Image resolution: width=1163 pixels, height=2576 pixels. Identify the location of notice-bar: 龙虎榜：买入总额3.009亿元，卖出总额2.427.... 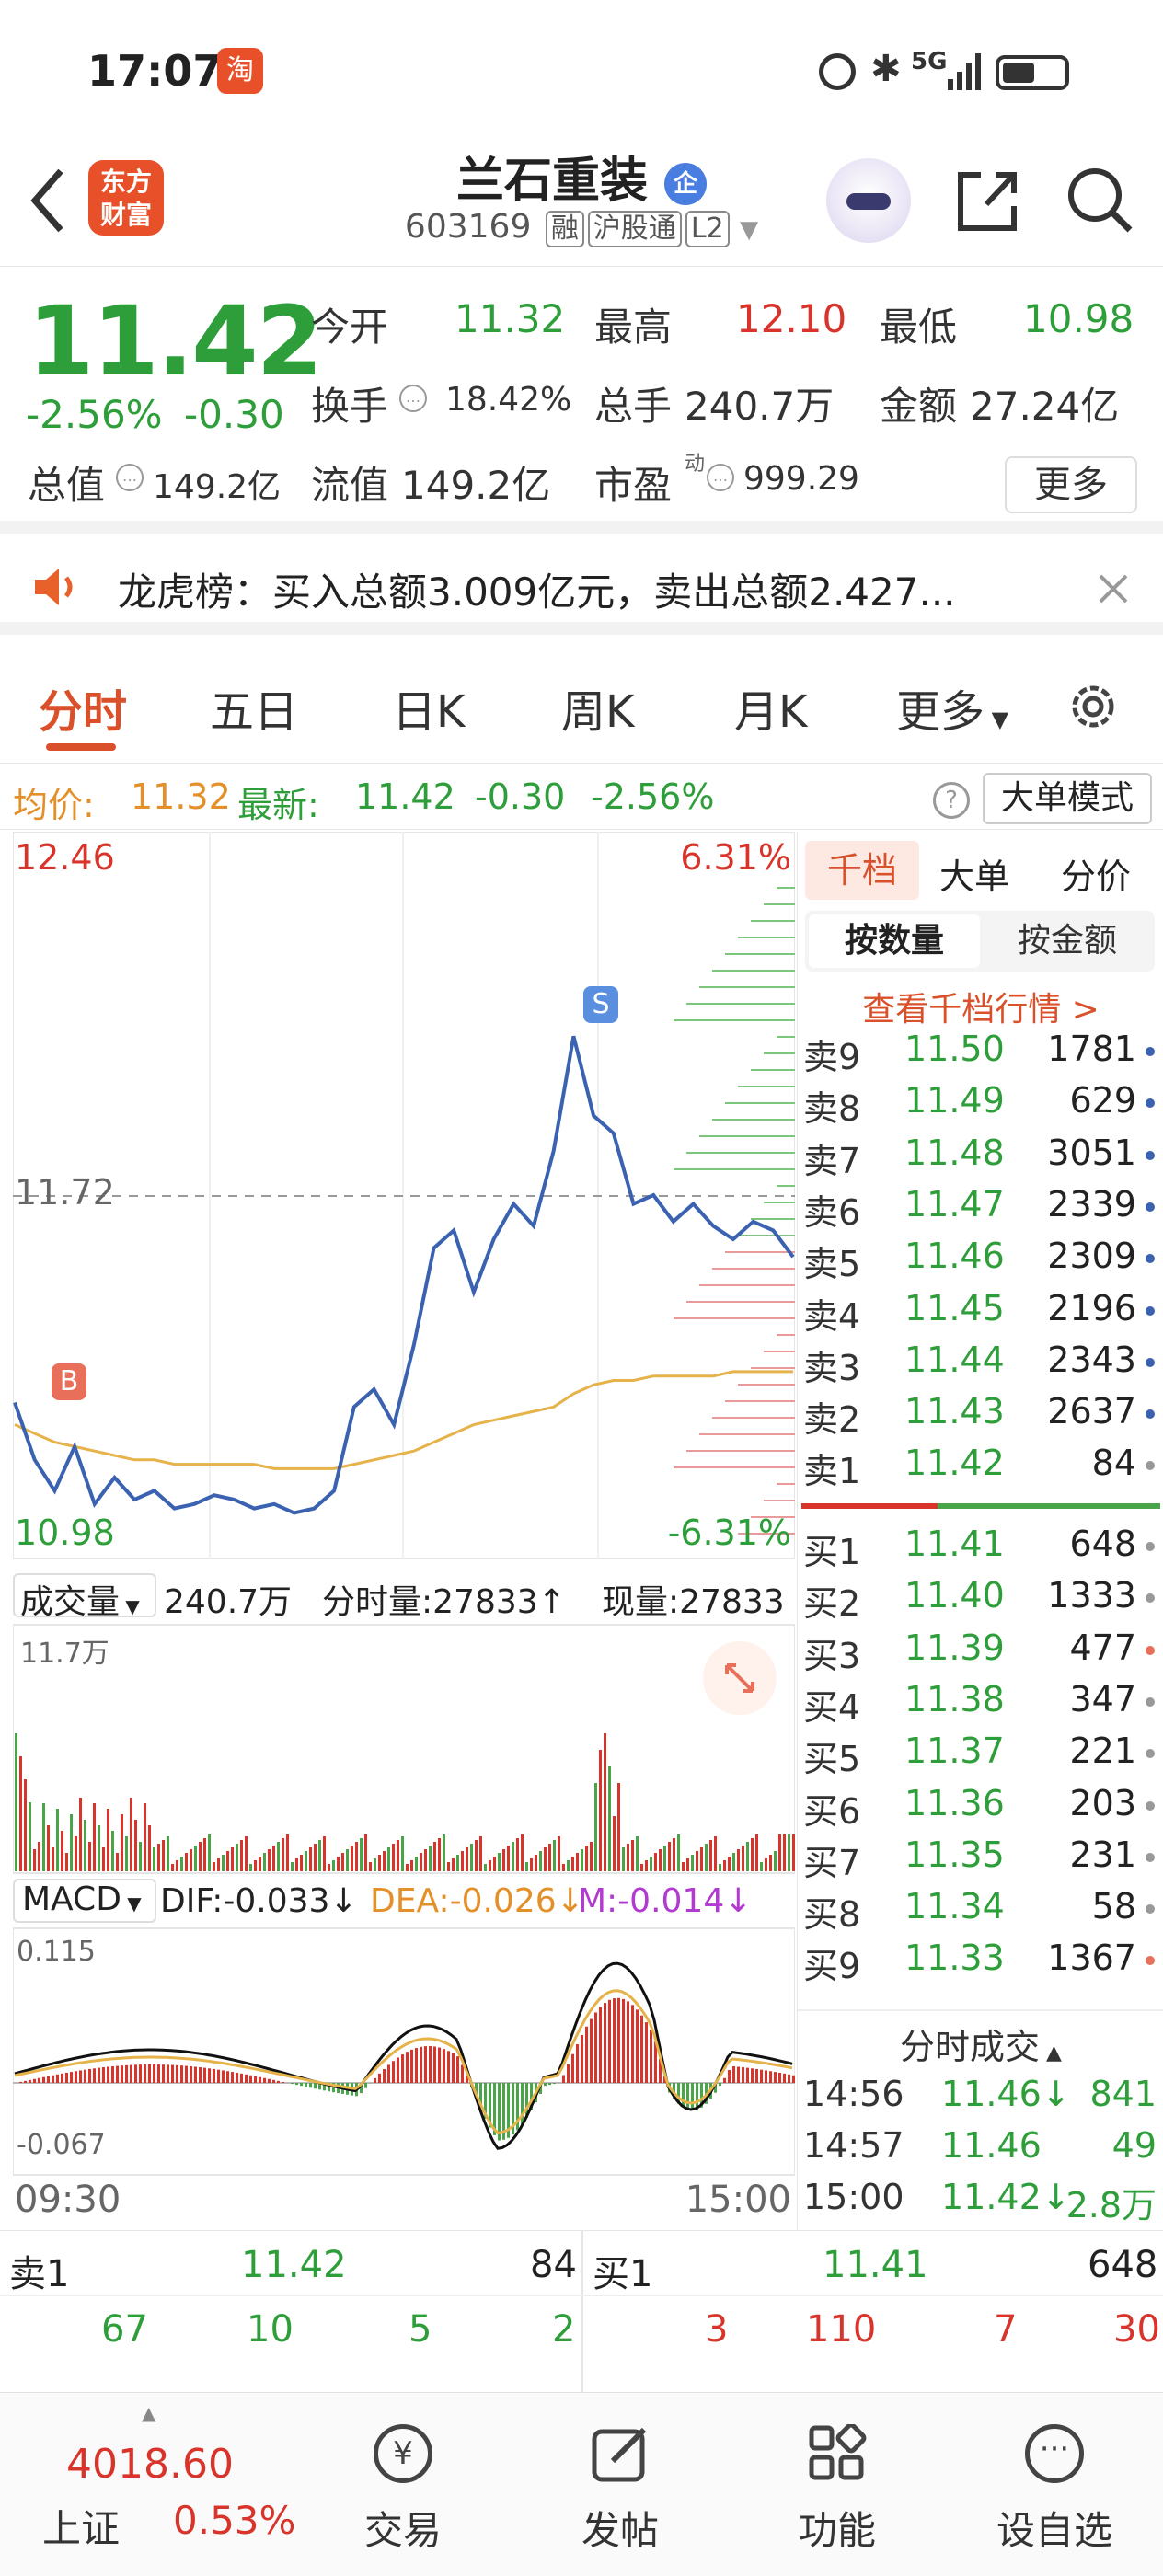
(581, 584).